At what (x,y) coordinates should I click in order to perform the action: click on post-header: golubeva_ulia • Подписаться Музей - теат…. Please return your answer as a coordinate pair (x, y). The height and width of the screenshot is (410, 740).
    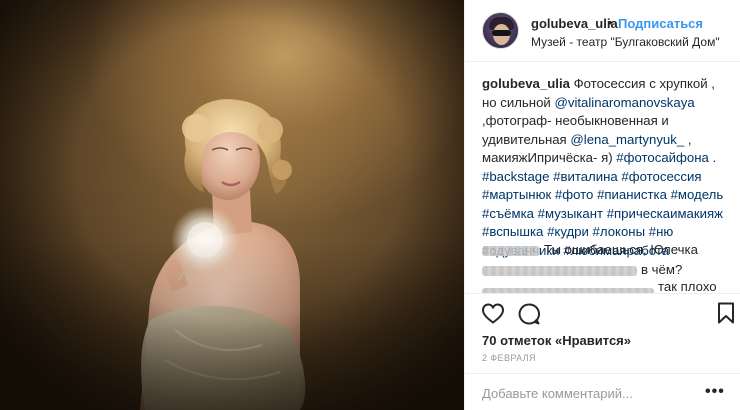
    Looking at the image, I should click on (602, 31).